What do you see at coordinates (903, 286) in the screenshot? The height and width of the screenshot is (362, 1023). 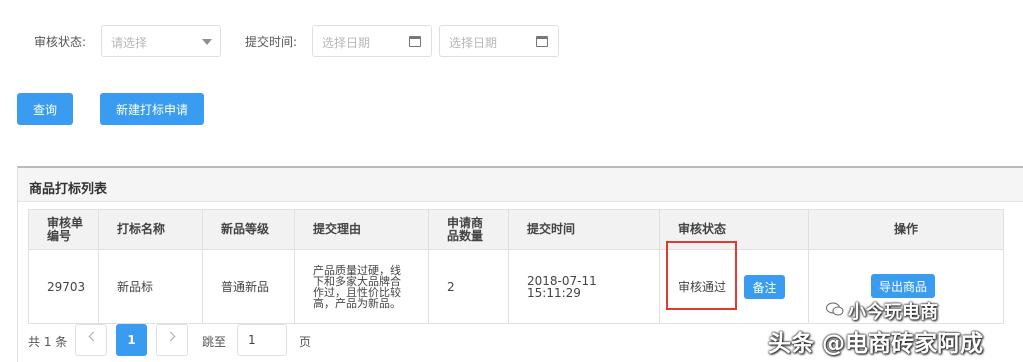 I see `export-goods-button: 导出商品` at bounding box center [903, 286].